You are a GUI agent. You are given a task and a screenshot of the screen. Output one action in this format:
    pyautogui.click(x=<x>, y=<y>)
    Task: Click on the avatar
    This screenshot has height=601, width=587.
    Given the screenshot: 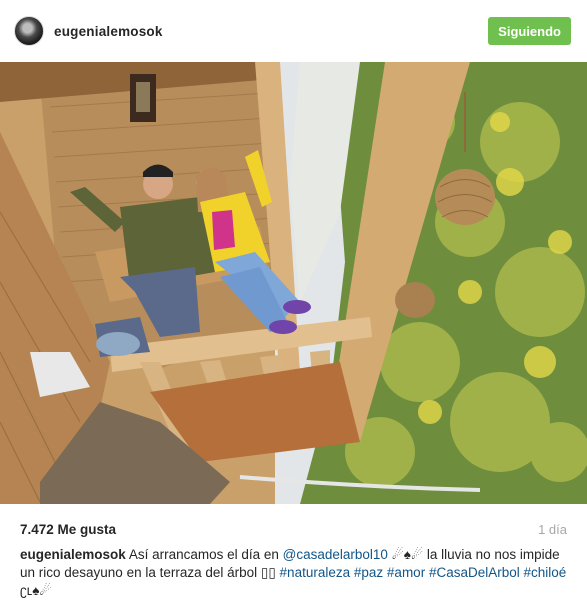 What is the action you would take?
    pyautogui.click(x=29, y=31)
    